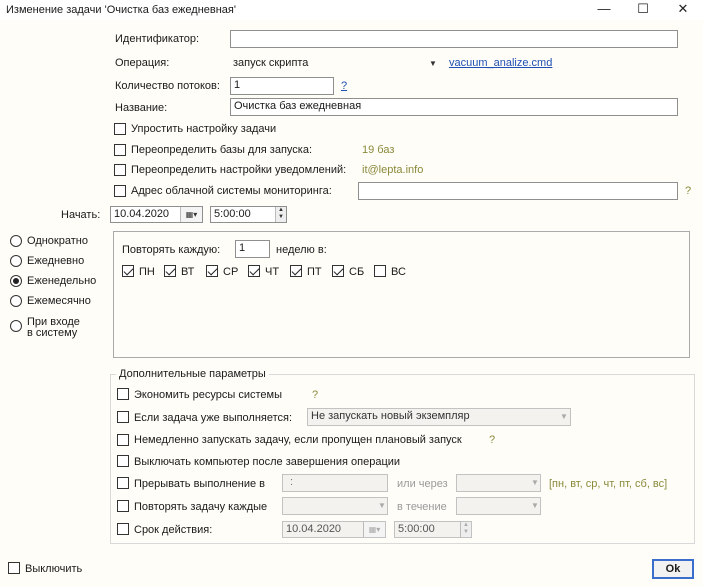  Describe the element at coordinates (62, 281) in the screenshot. I see `radio-weekly-label: Еженедельно` at that location.